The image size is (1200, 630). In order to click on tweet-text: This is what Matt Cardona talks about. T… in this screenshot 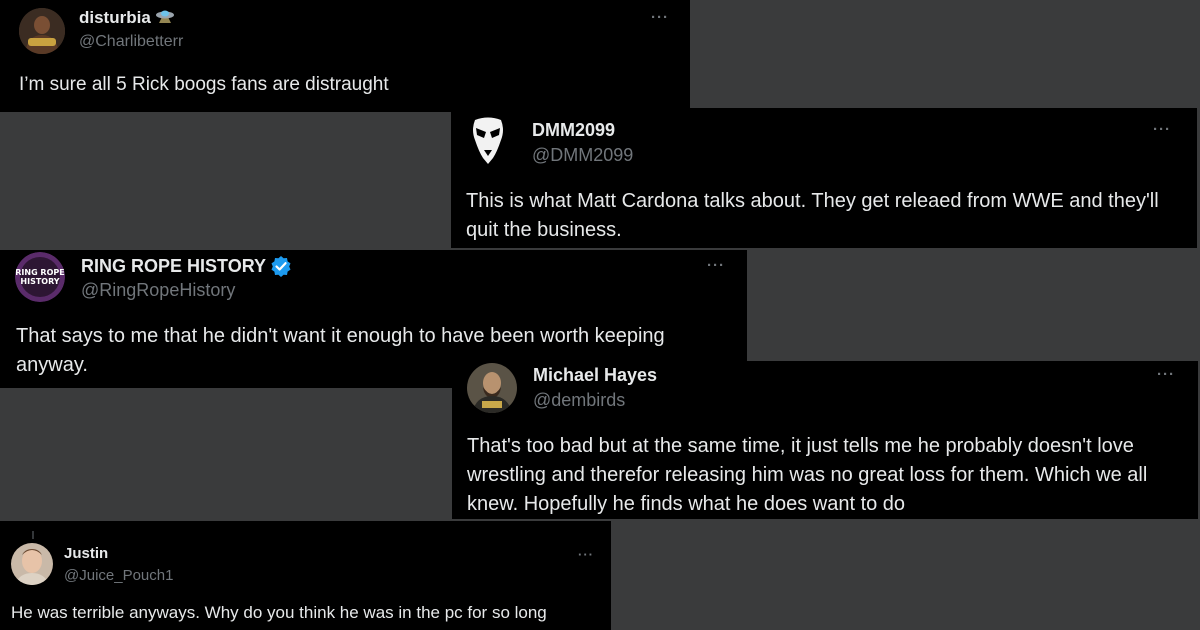, I will do `click(812, 215)`.